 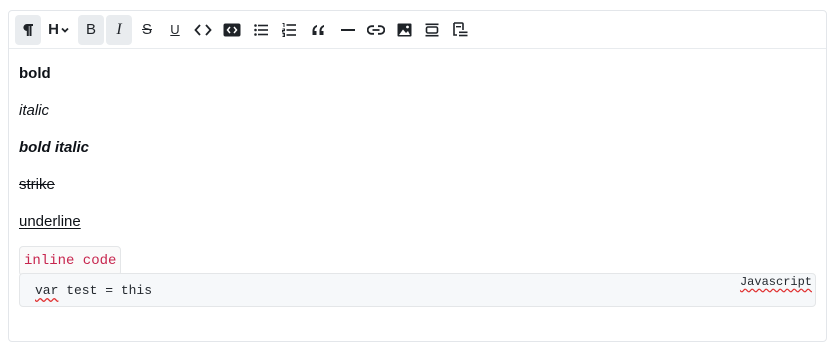 I want to click on bold-button: B, so click(x=91, y=29).